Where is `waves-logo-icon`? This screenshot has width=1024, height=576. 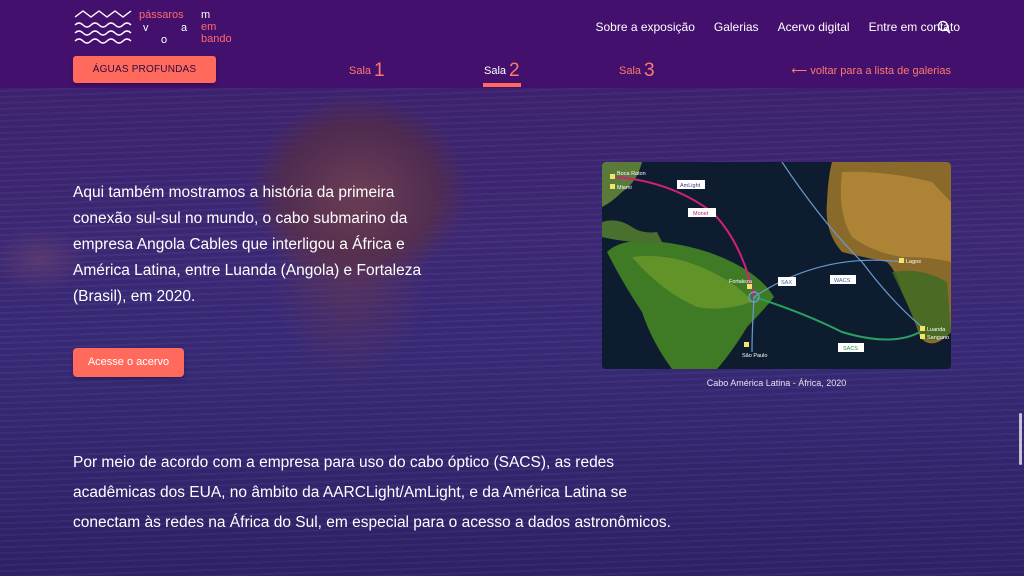
waves-logo-icon is located at coordinates (103, 27).